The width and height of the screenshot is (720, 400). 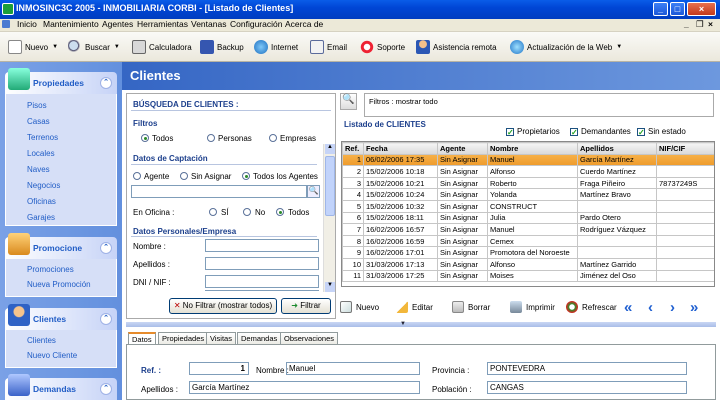 I want to click on delete-button: Borrar, so click(x=471, y=307).